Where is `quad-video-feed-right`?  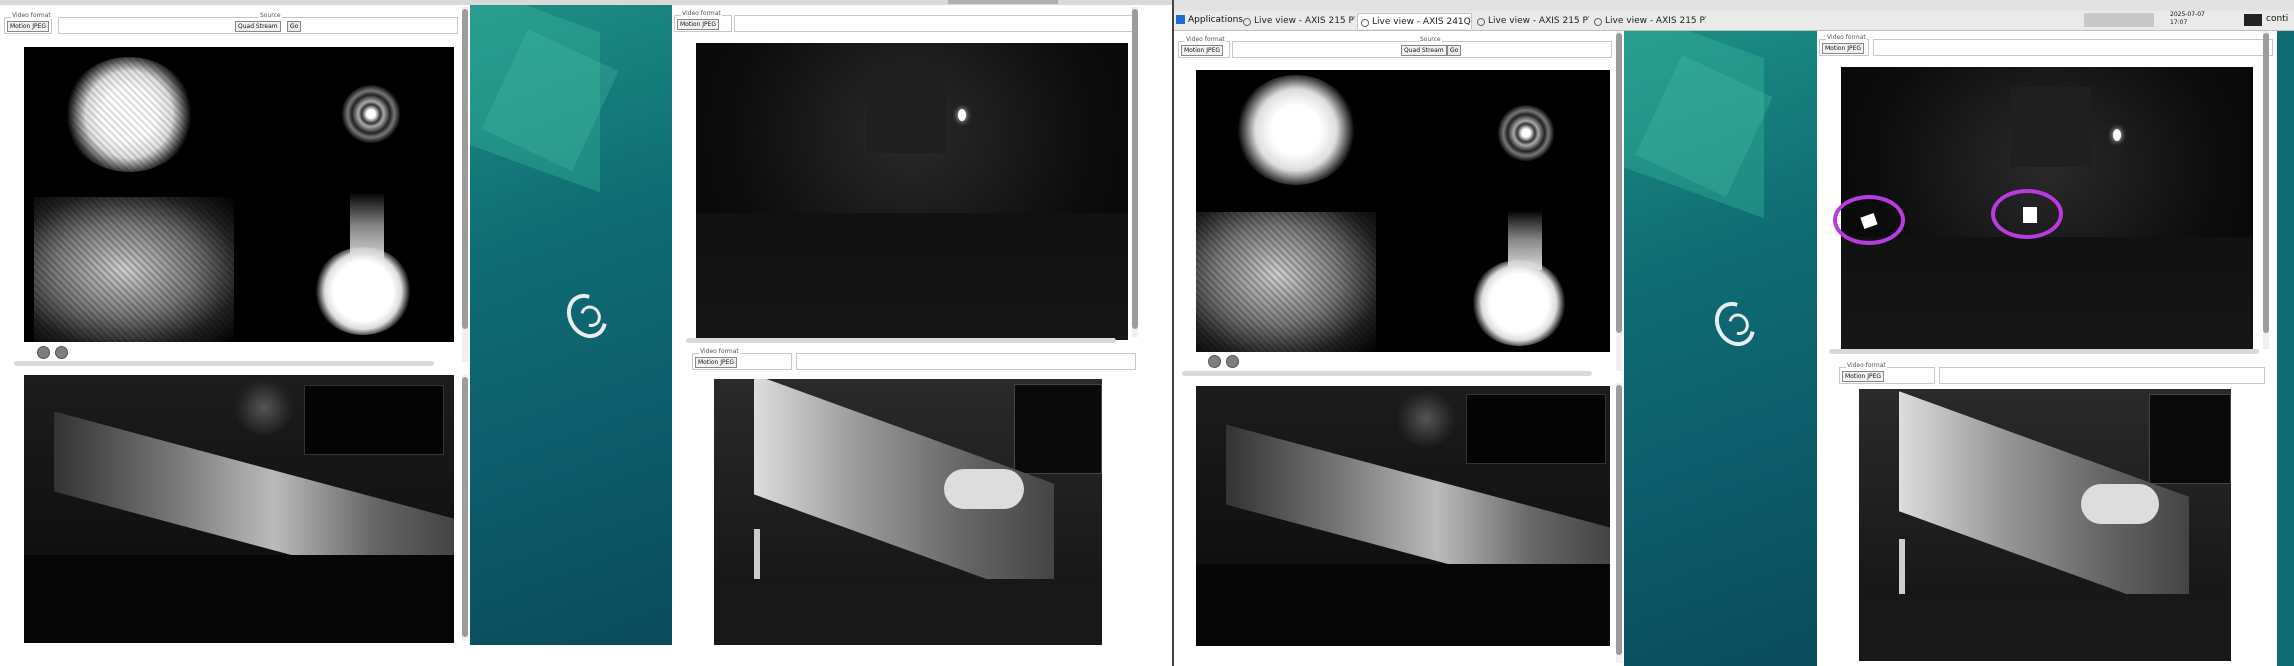 quad-video-feed-right is located at coordinates (1403, 211).